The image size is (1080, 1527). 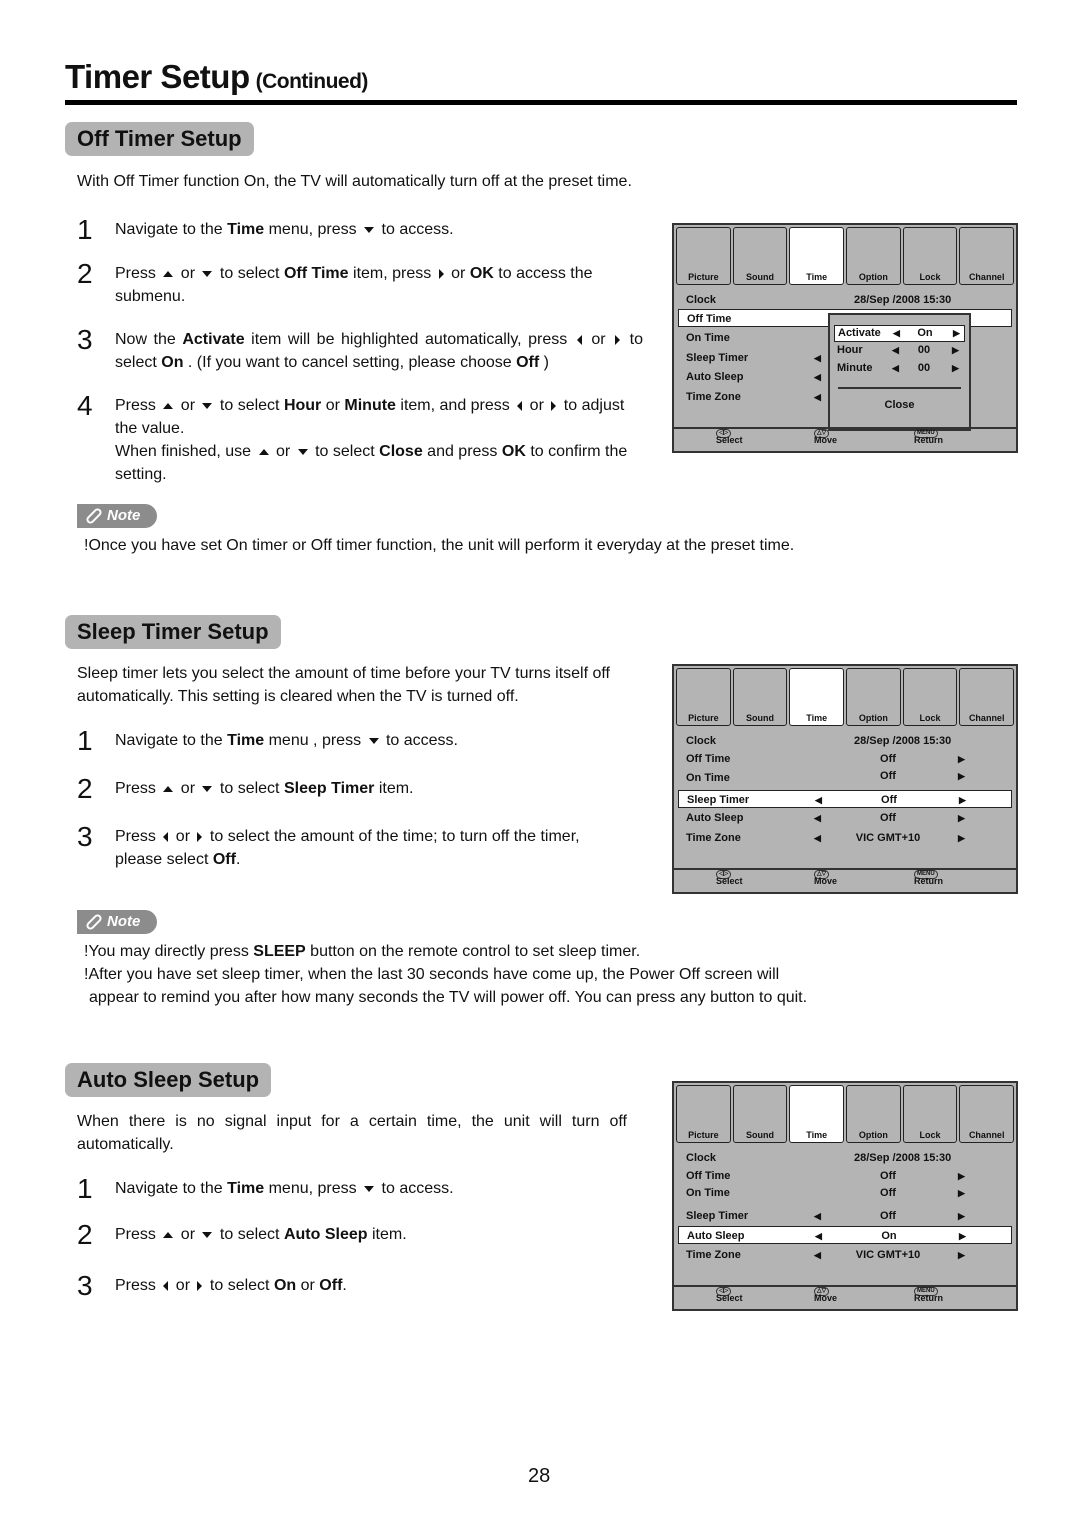 I want to click on sleep-timer-step-2: 2 Press or to select Sleep Timer item., so click(x=360, y=789).